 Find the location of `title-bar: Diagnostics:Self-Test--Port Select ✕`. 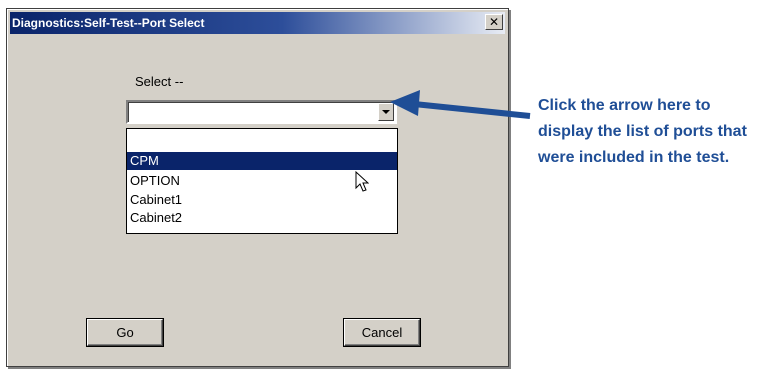

title-bar: Diagnostics:Self-Test--Port Select ✕ is located at coordinates (257, 23).